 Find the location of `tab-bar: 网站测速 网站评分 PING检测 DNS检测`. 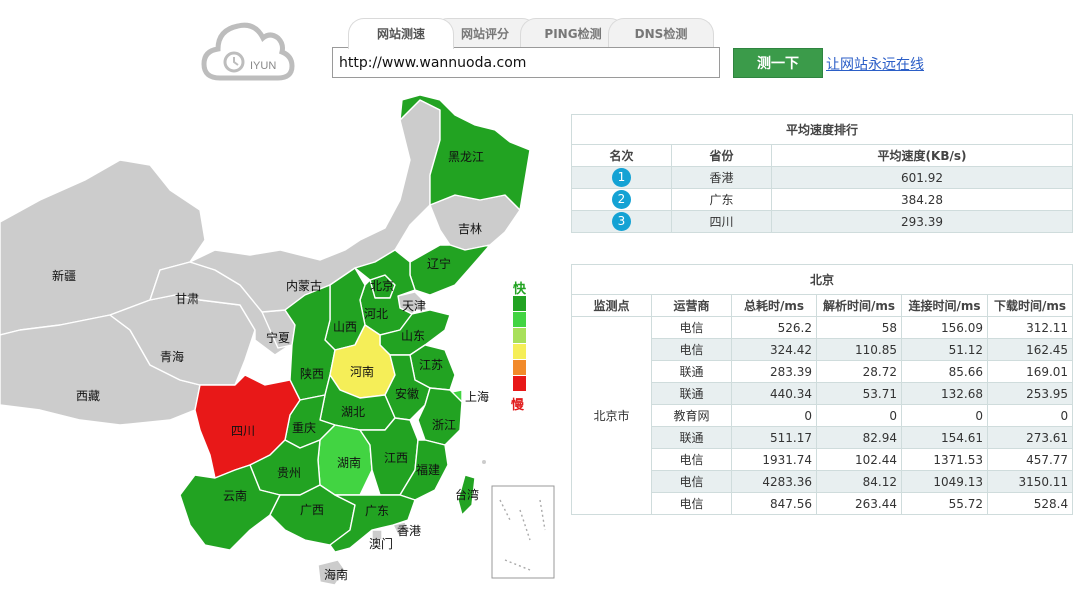

tab-bar: 网站测速 网站评分 PING检测 DNS检测 is located at coordinates (538, 33).